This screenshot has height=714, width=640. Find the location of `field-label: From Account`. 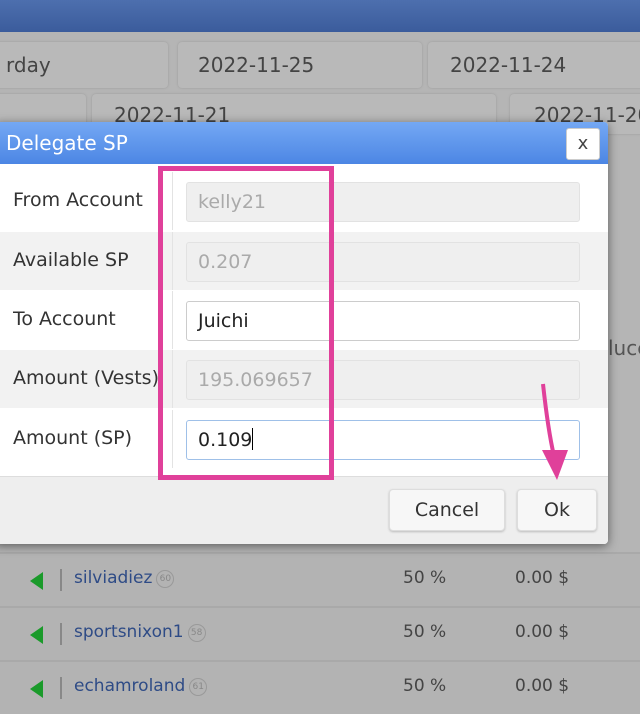

field-label: From Account is located at coordinates (78, 200).